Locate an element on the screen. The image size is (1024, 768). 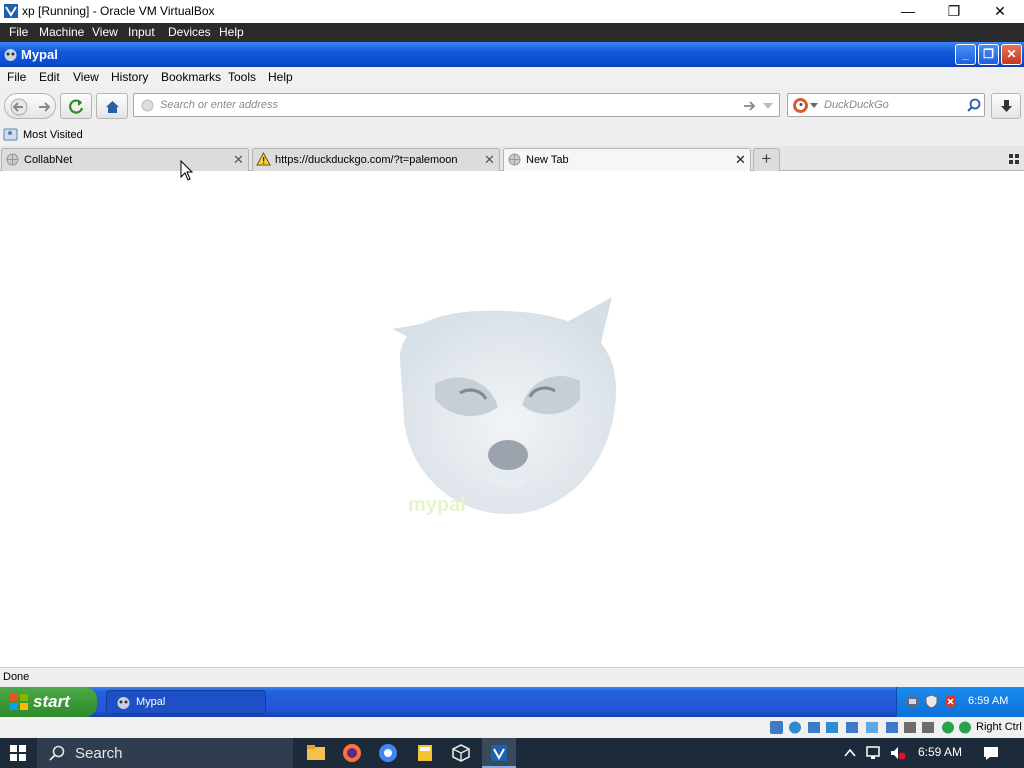
download-icon is located at coordinates (1006, 106).